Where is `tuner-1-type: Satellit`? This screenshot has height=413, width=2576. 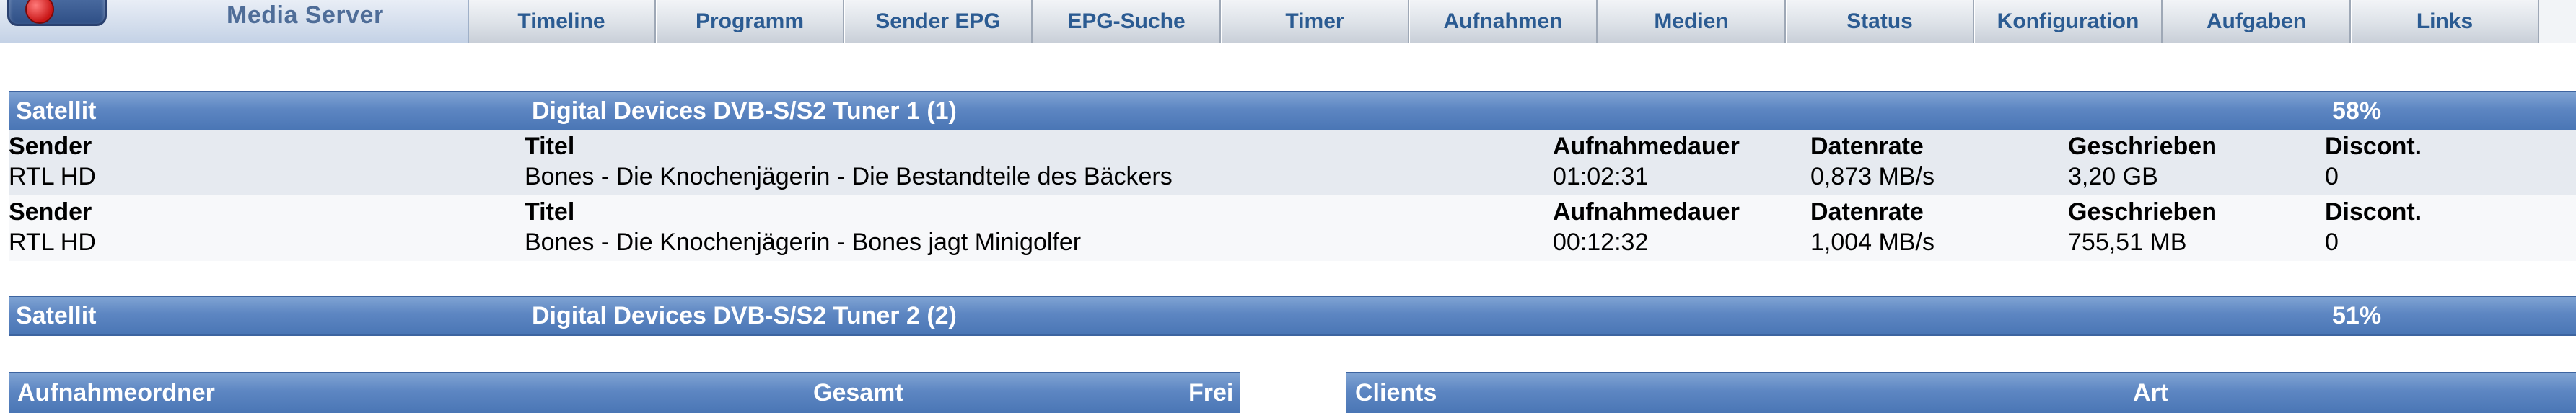 tuner-1-type: Satellit is located at coordinates (56, 111).